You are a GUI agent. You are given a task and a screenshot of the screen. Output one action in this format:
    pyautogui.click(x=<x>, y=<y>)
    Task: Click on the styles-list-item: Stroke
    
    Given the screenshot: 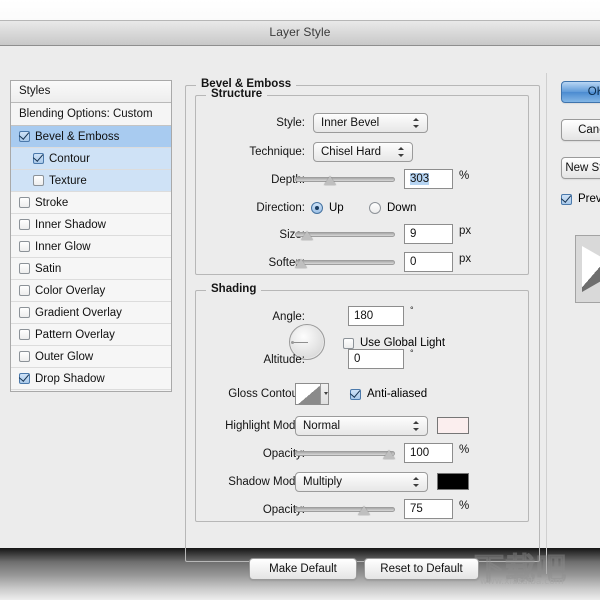 What is the action you would take?
    pyautogui.click(x=91, y=203)
    